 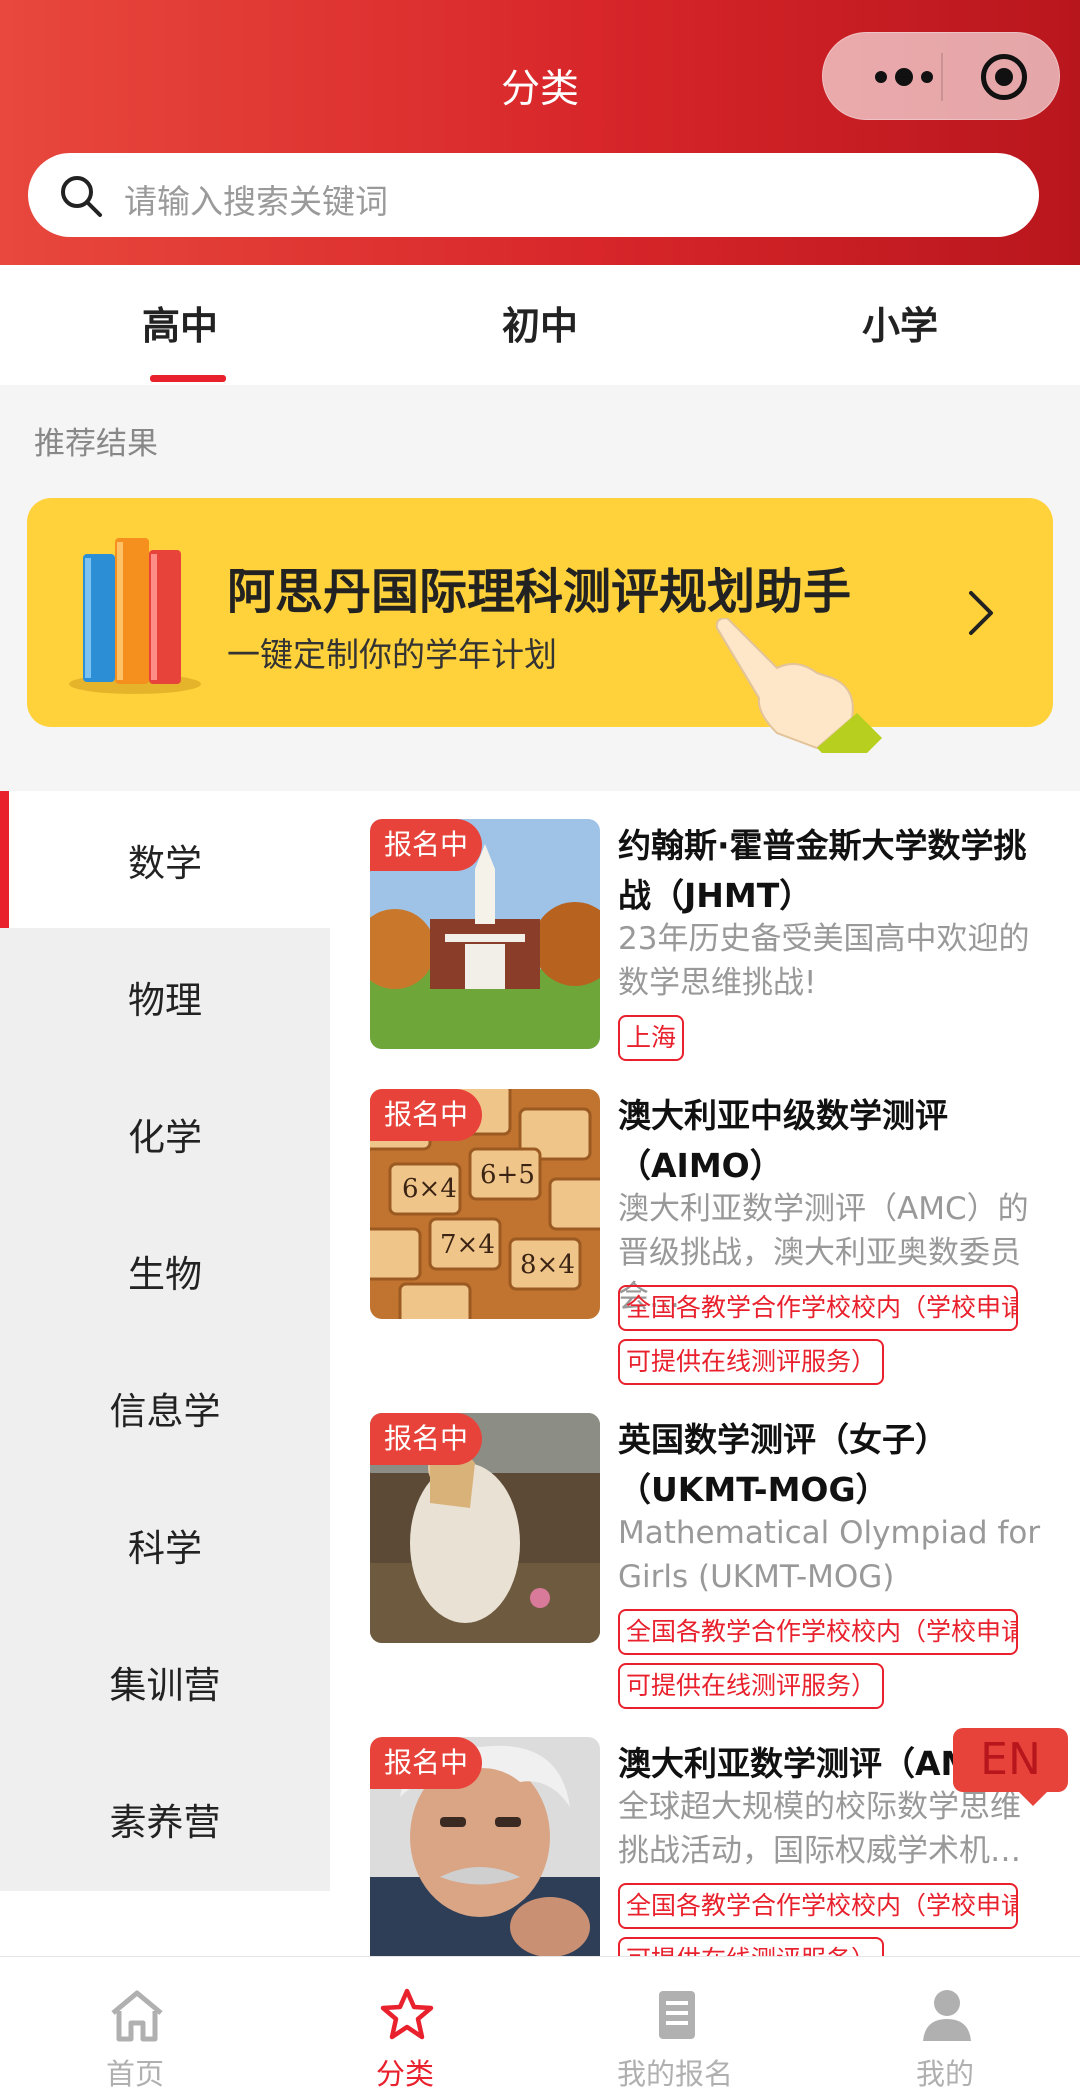 What do you see at coordinates (134, 2074) in the screenshot?
I see `nav-label: 首页` at bounding box center [134, 2074].